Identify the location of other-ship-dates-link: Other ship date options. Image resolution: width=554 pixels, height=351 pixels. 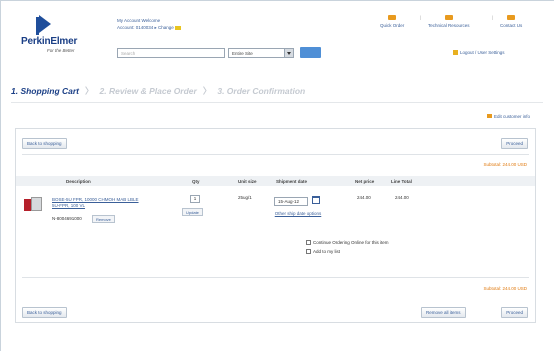
(298, 214).